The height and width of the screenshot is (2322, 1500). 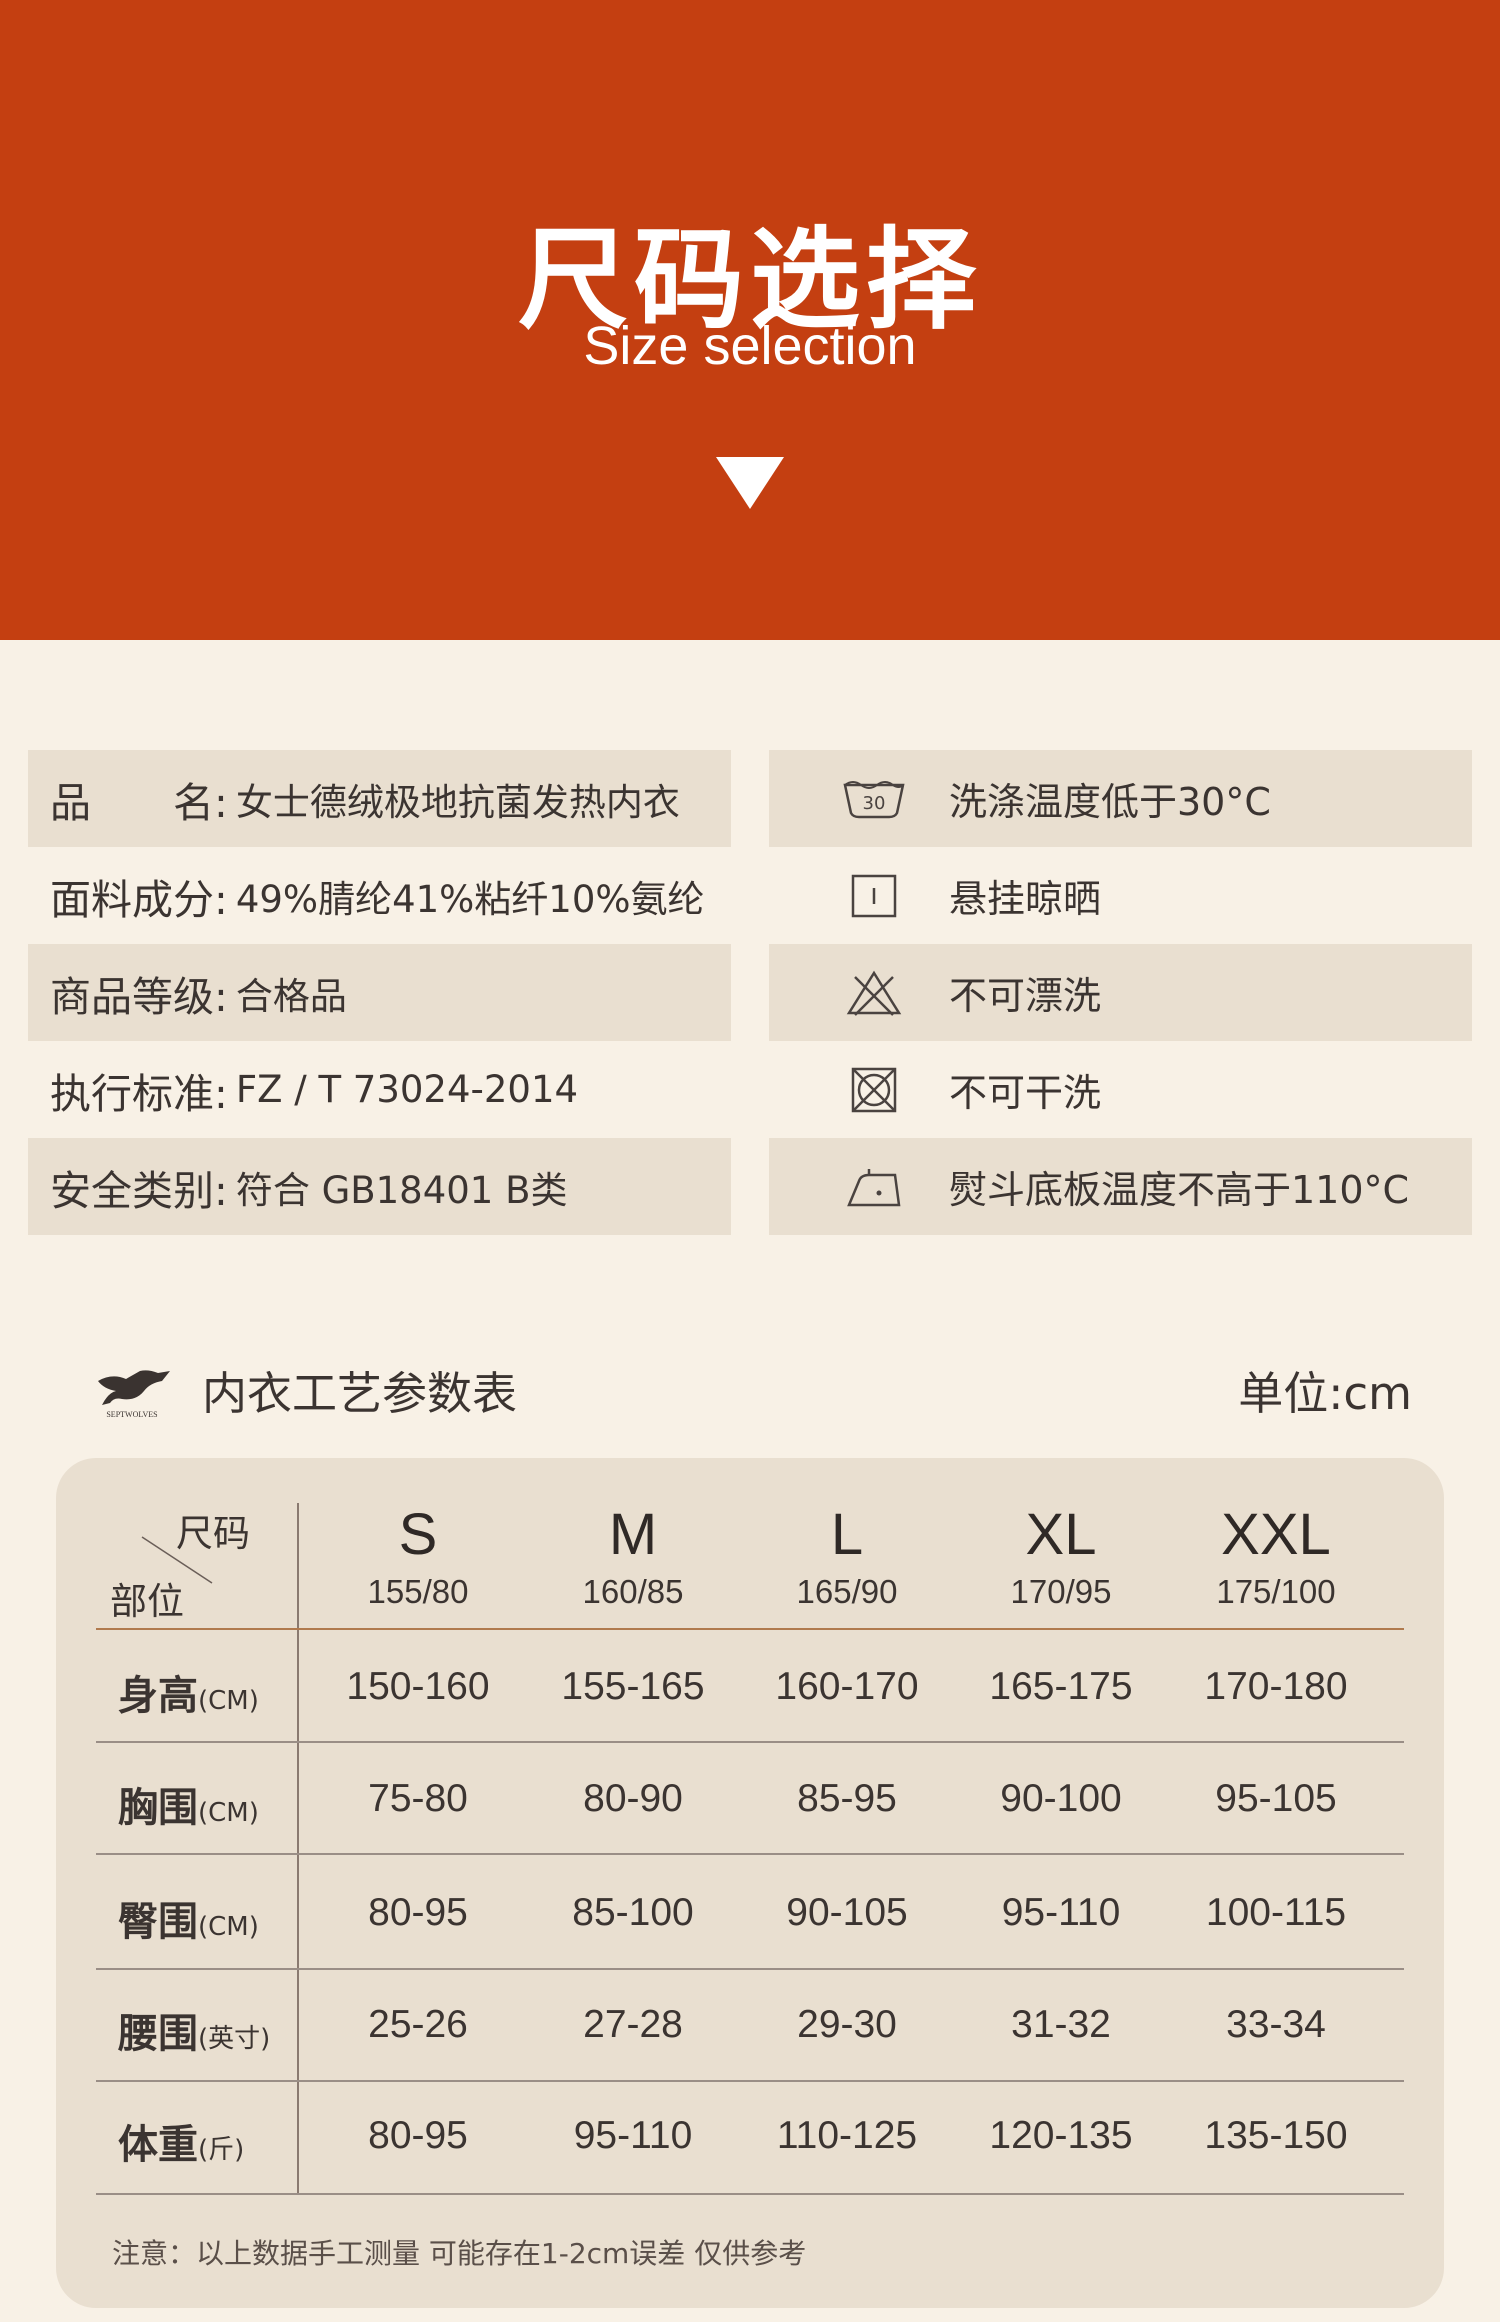 I want to click on page-subtitle: Size selection, so click(x=750, y=346).